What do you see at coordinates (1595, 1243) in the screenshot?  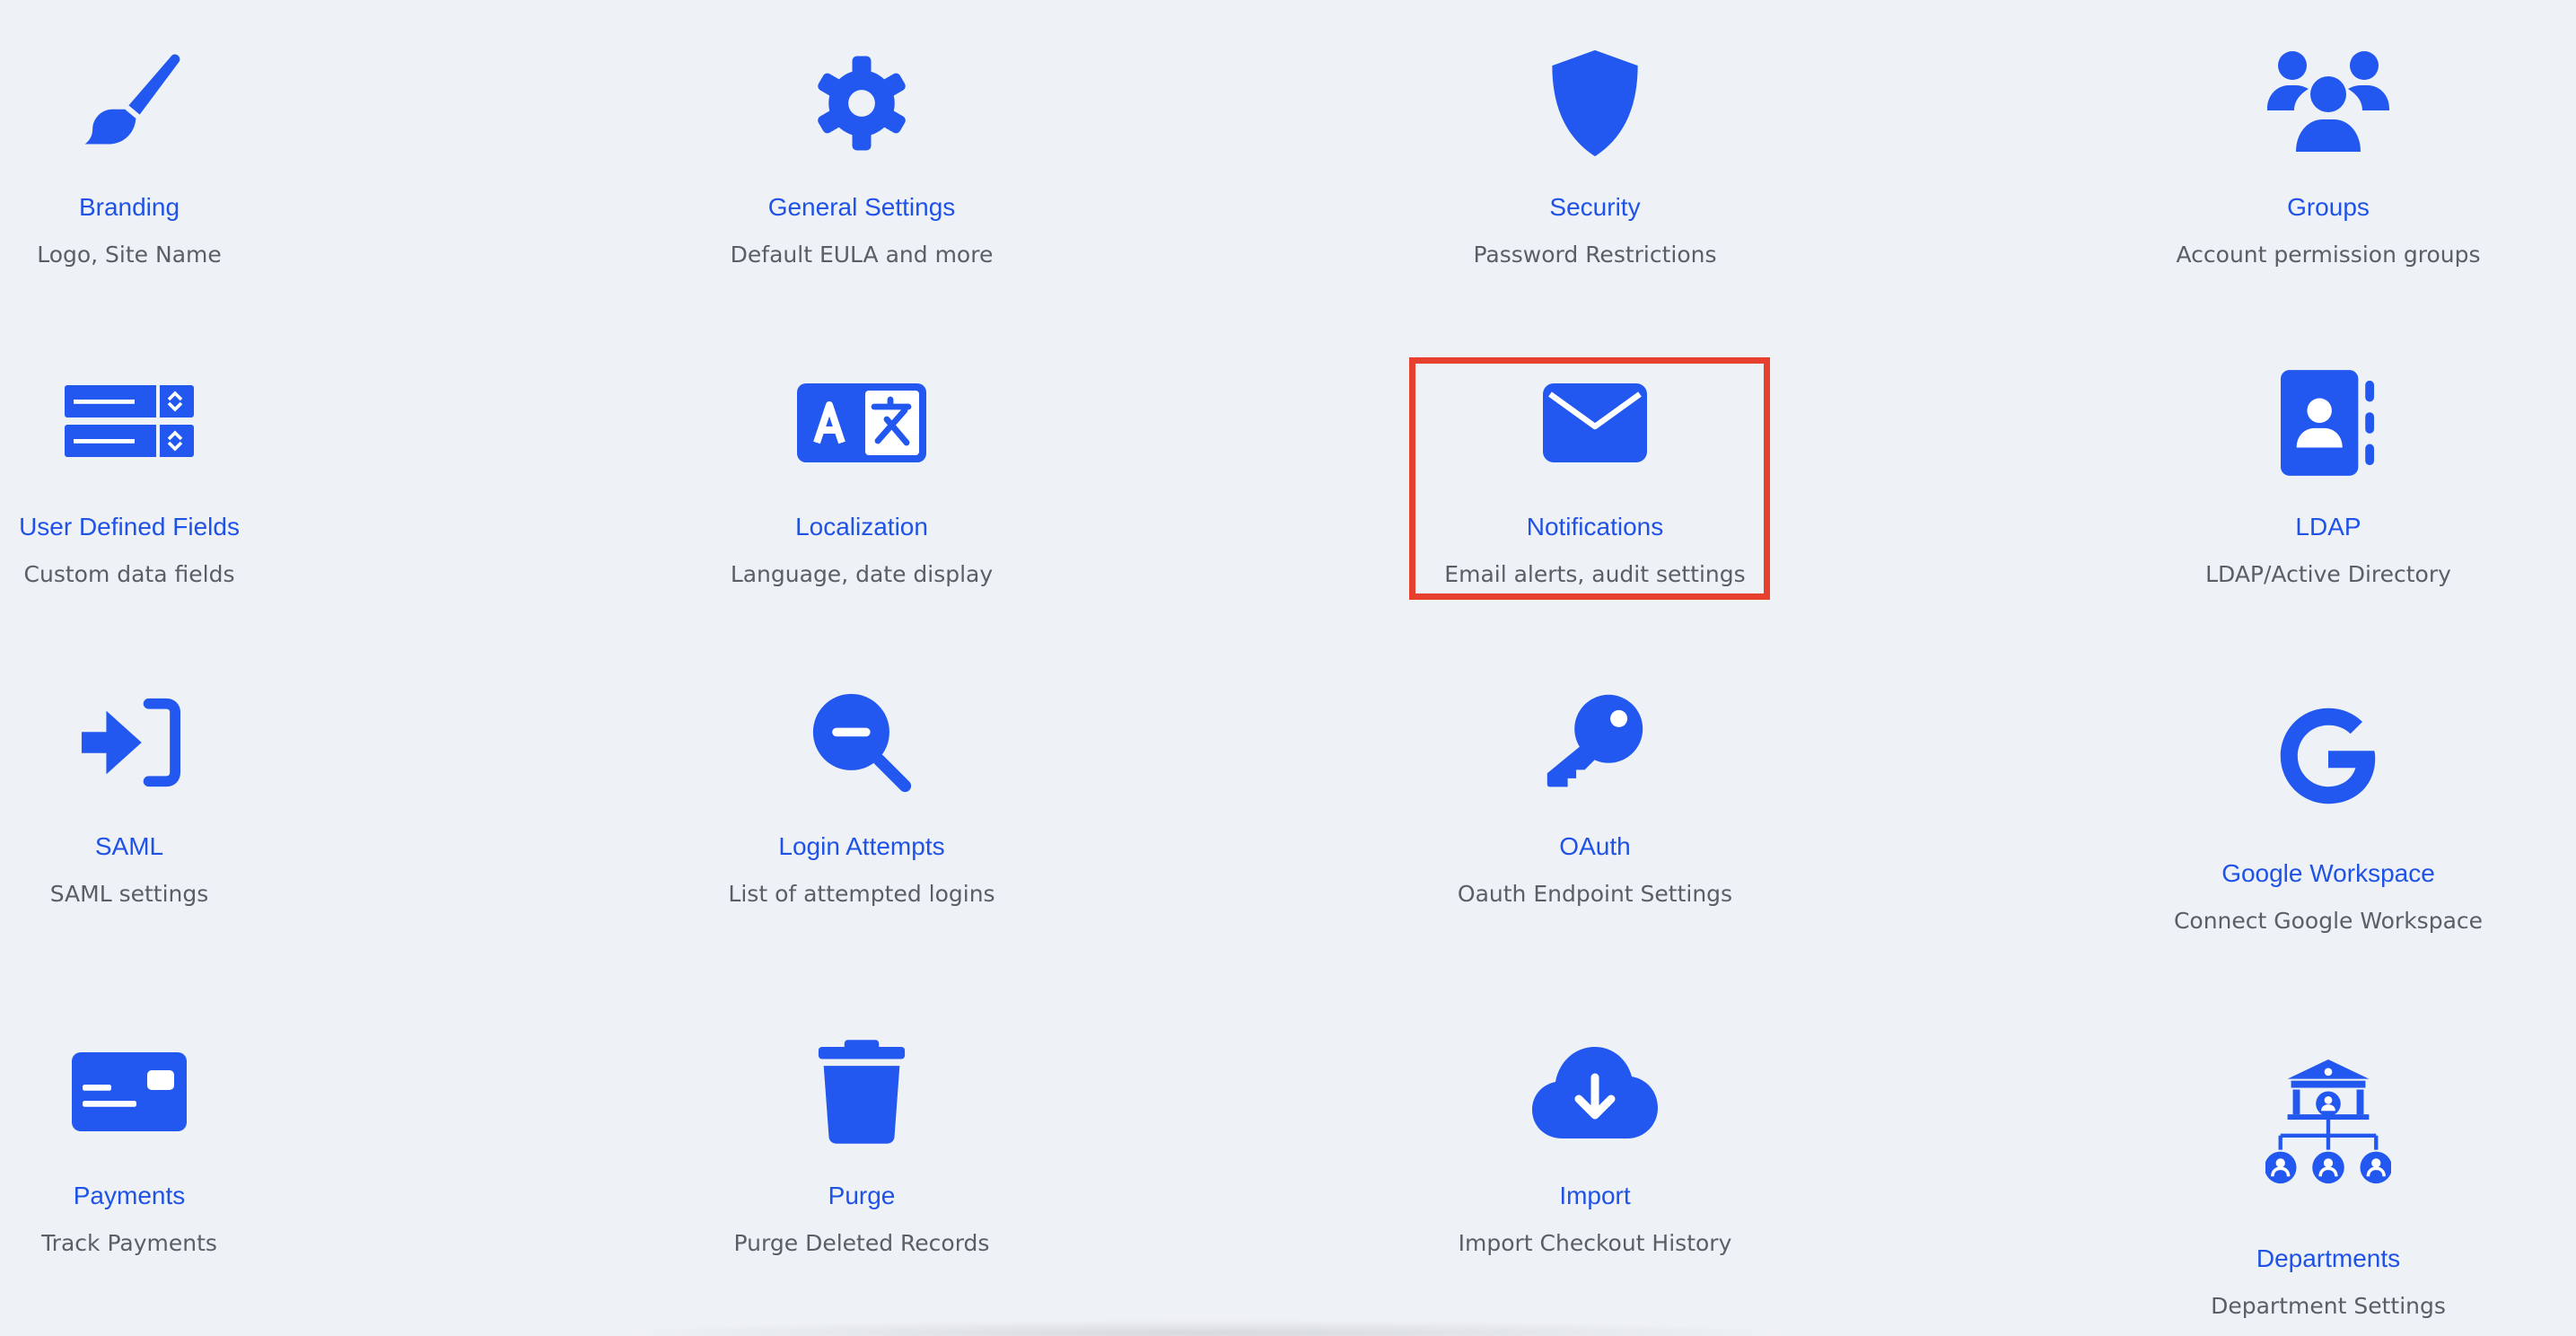 I see `tile-description: Import Checkout History` at bounding box center [1595, 1243].